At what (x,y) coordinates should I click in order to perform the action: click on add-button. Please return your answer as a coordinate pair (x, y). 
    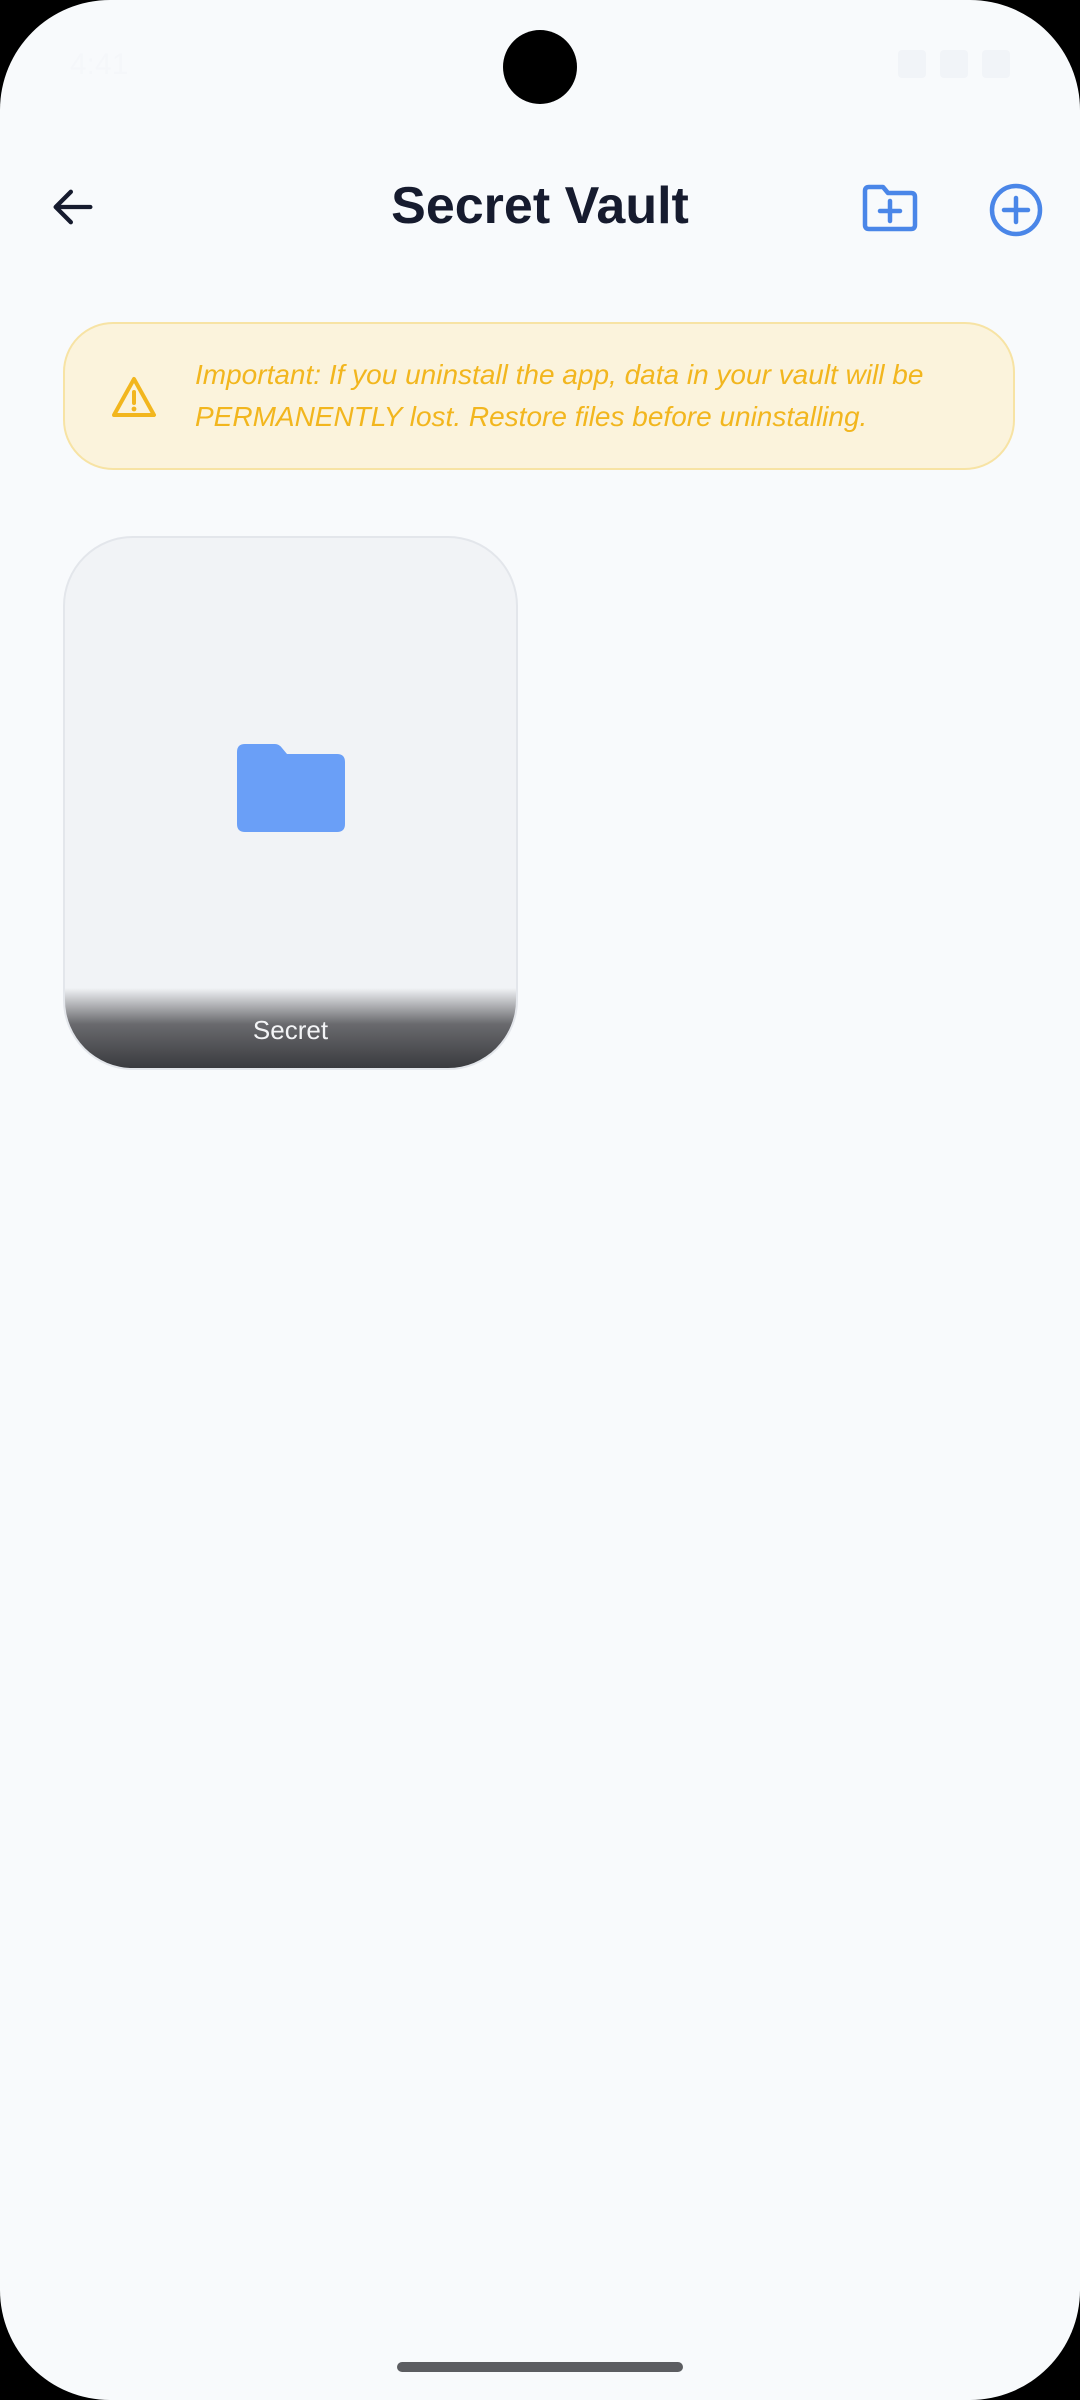
    Looking at the image, I should click on (1016, 210).